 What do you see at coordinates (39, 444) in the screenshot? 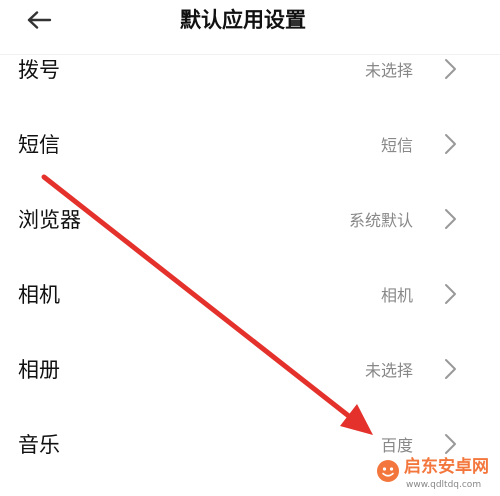
I see `row-label: 音乐` at bounding box center [39, 444].